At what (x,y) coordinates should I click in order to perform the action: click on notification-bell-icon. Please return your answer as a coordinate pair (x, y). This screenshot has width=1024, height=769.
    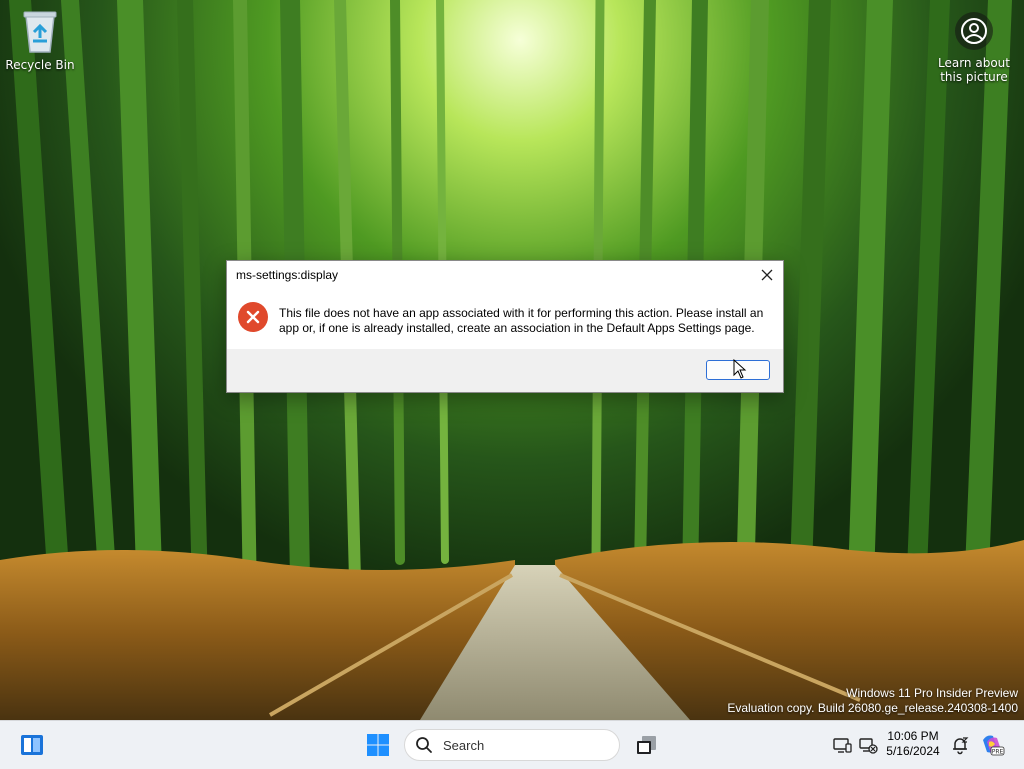
    Looking at the image, I should click on (961, 746).